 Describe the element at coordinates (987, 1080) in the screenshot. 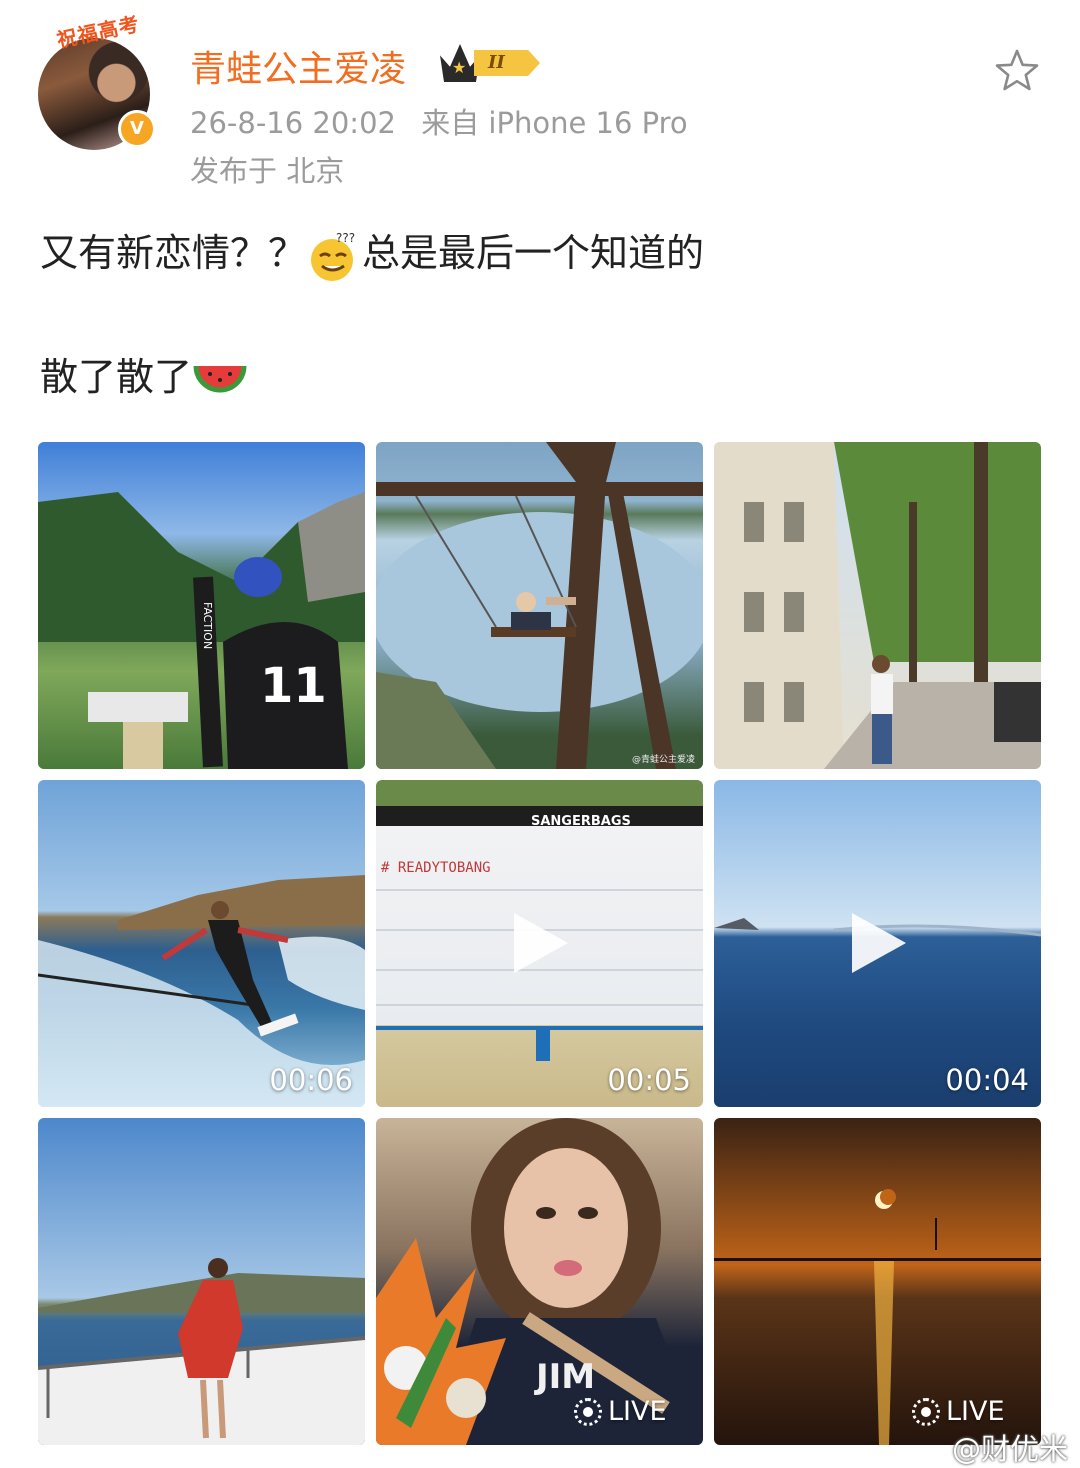

I see `video-duration: 00:04` at that location.